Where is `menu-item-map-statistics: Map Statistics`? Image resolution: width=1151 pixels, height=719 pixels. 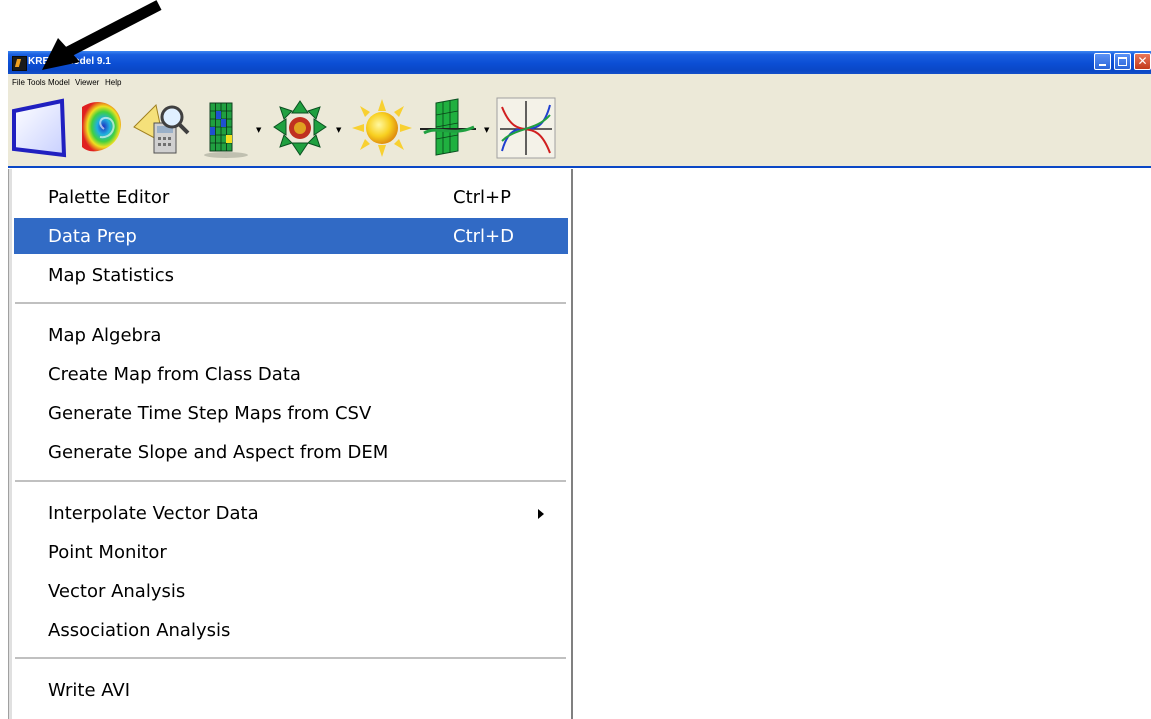 menu-item-map-statistics: Map Statistics is located at coordinates (291, 275).